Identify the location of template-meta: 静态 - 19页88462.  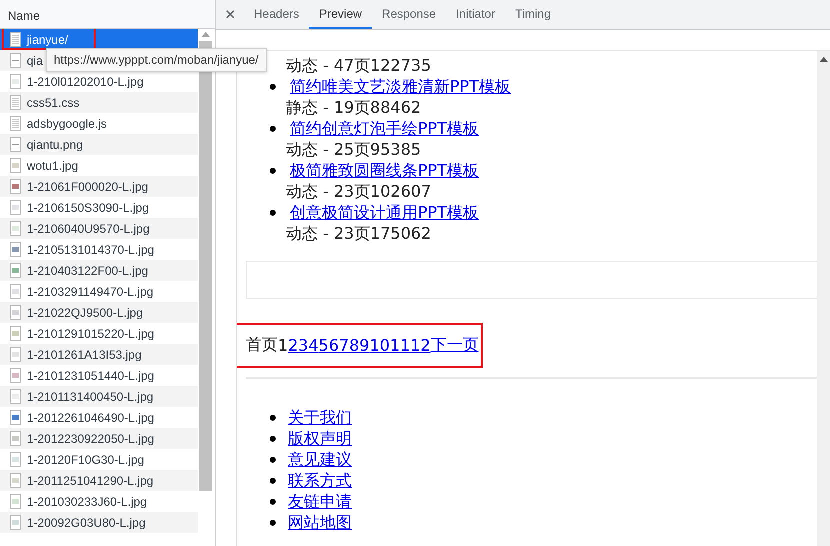
(353, 107).